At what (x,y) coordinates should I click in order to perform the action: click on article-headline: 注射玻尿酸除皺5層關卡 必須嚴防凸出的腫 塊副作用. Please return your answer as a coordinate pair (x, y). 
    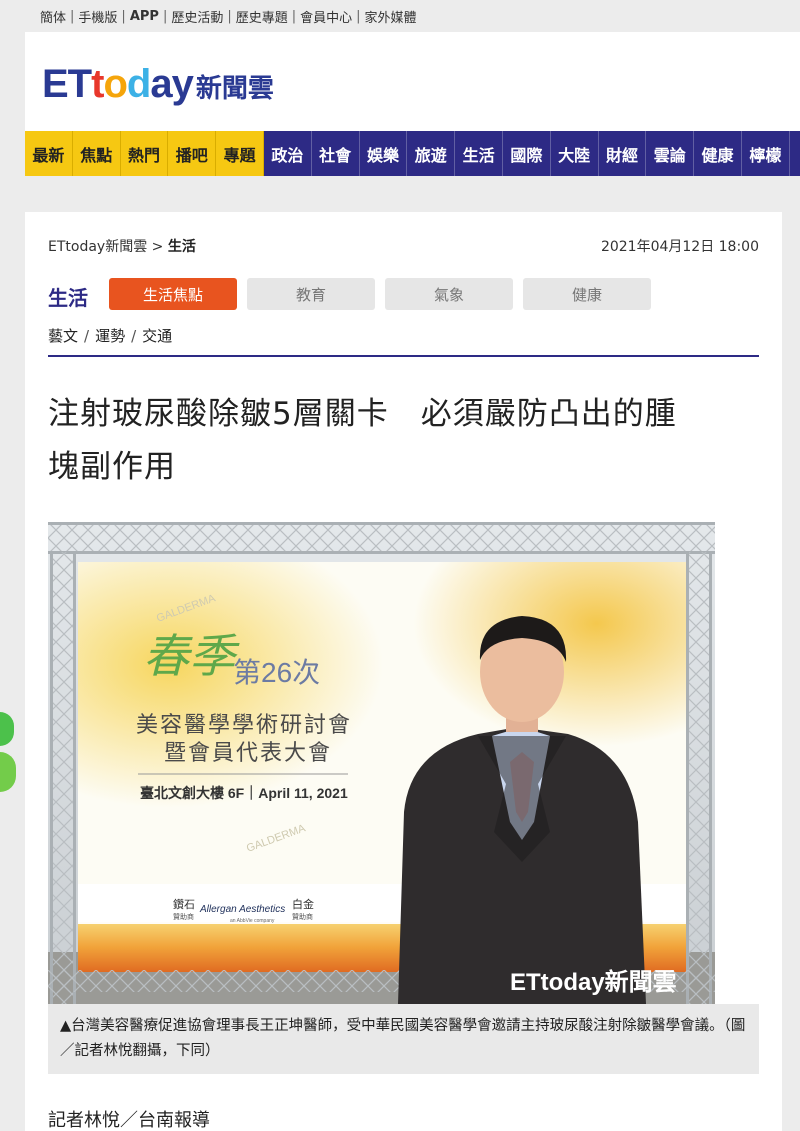
    Looking at the image, I should click on (403, 441).